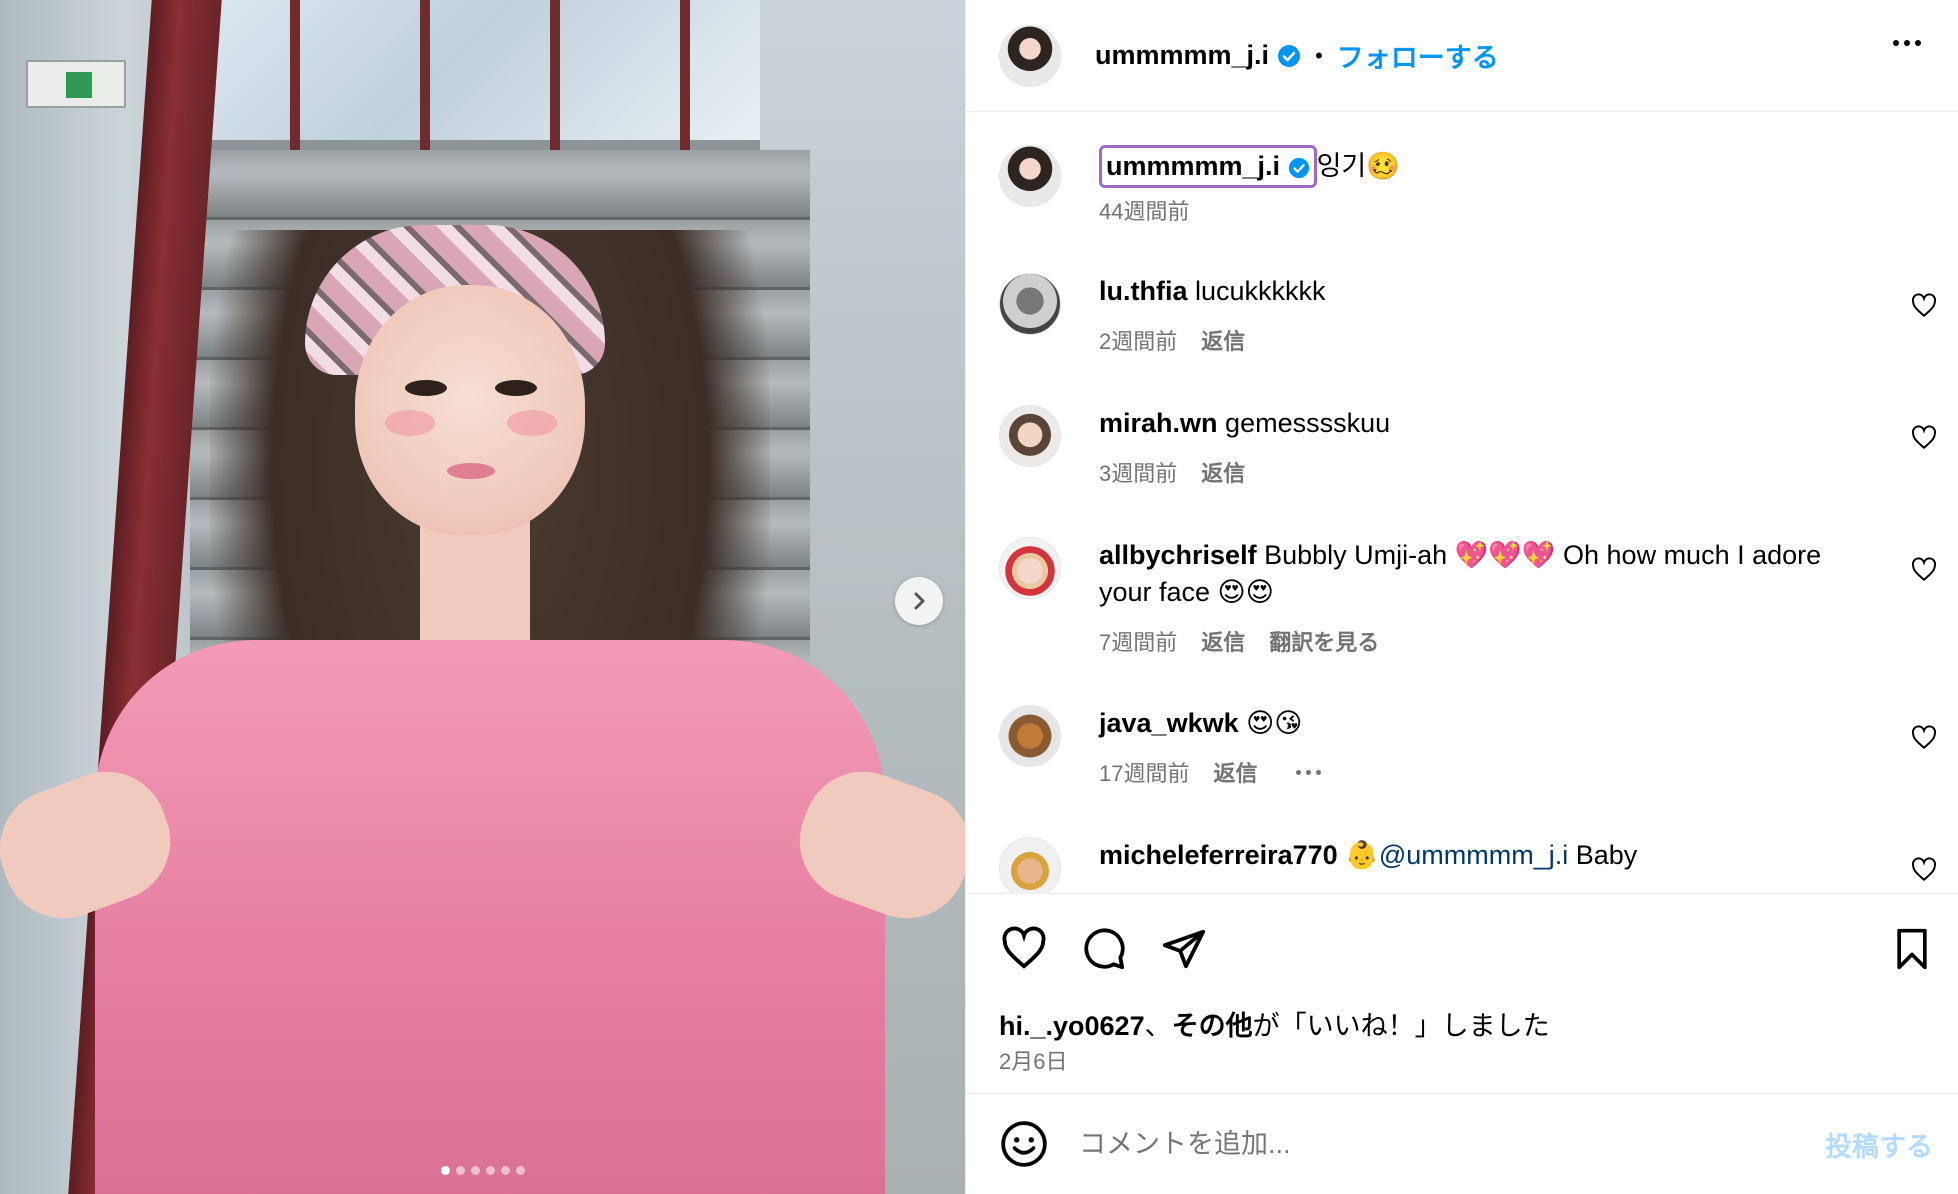 This screenshot has height=1194, width=1958. What do you see at coordinates (1362, 855) in the screenshot?
I see `comment-emoji: 👶` at bounding box center [1362, 855].